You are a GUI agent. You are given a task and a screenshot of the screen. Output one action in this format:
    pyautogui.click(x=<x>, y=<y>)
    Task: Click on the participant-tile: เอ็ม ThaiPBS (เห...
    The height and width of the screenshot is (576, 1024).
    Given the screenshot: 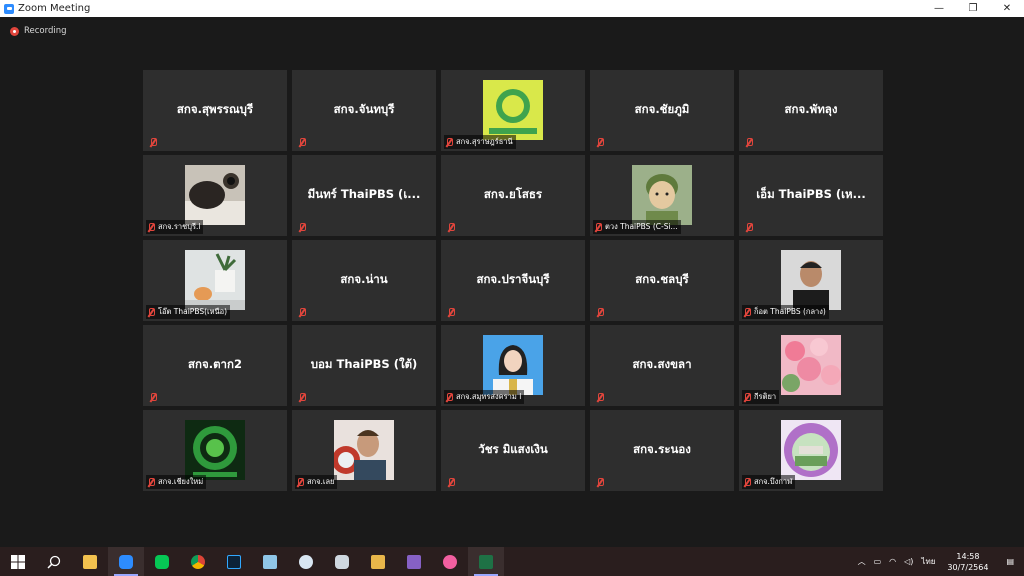 What is the action you would take?
    pyautogui.click(x=811, y=195)
    